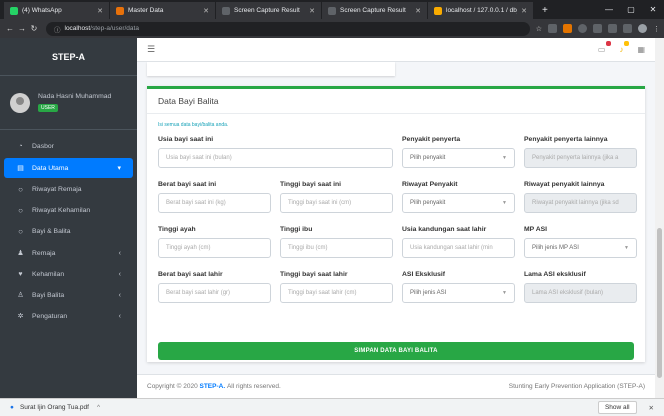  Describe the element at coordinates (68, 274) in the screenshot. I see `sidebar-item-kehamilan: ♥ Kehamilan ‹` at that location.